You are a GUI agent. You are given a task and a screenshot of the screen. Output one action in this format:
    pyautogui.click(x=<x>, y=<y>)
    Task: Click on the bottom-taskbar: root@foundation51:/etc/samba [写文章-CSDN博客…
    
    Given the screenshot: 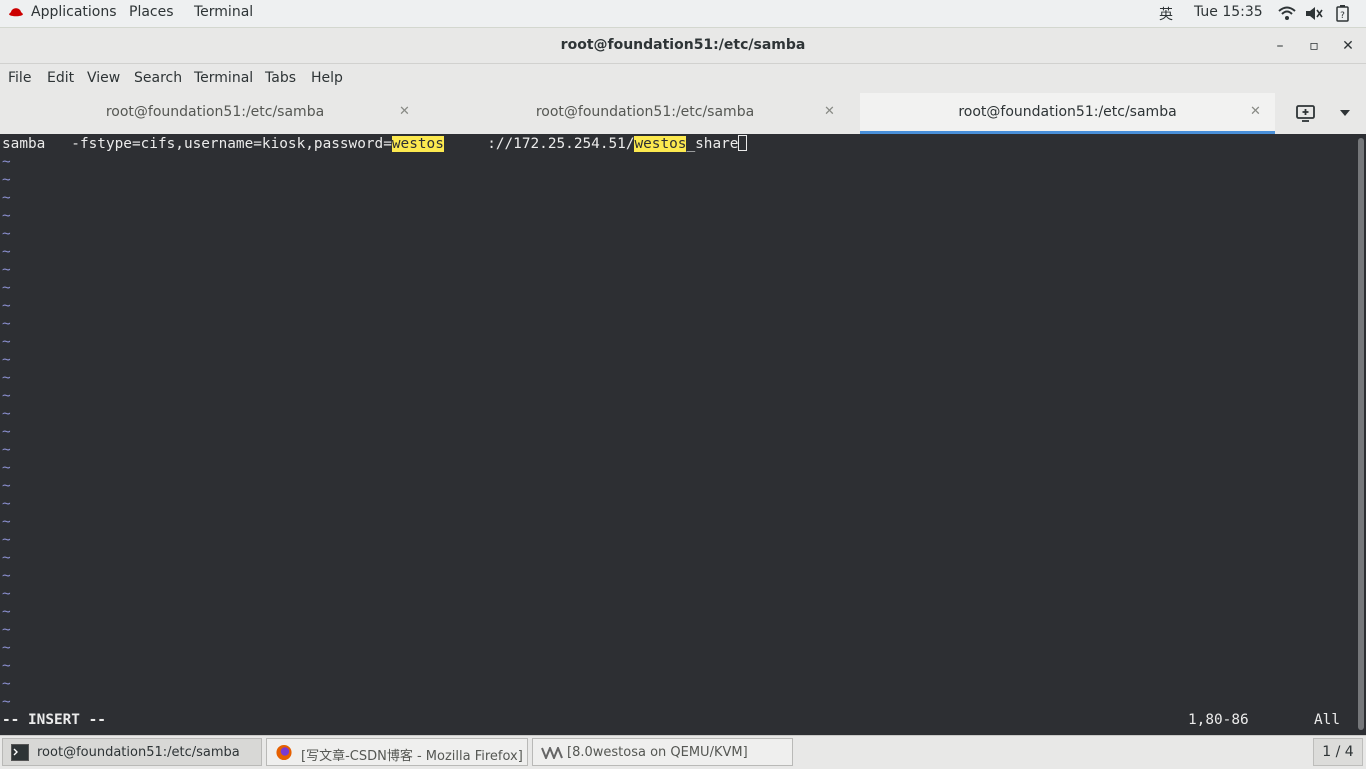 What is the action you would take?
    pyautogui.click(x=683, y=752)
    